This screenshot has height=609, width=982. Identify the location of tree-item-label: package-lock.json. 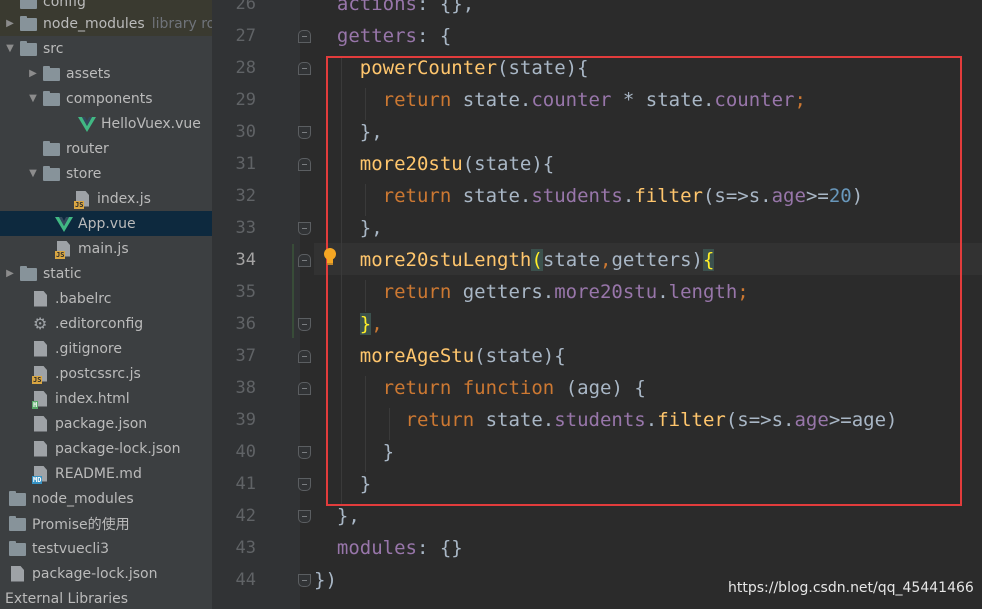
(95, 573).